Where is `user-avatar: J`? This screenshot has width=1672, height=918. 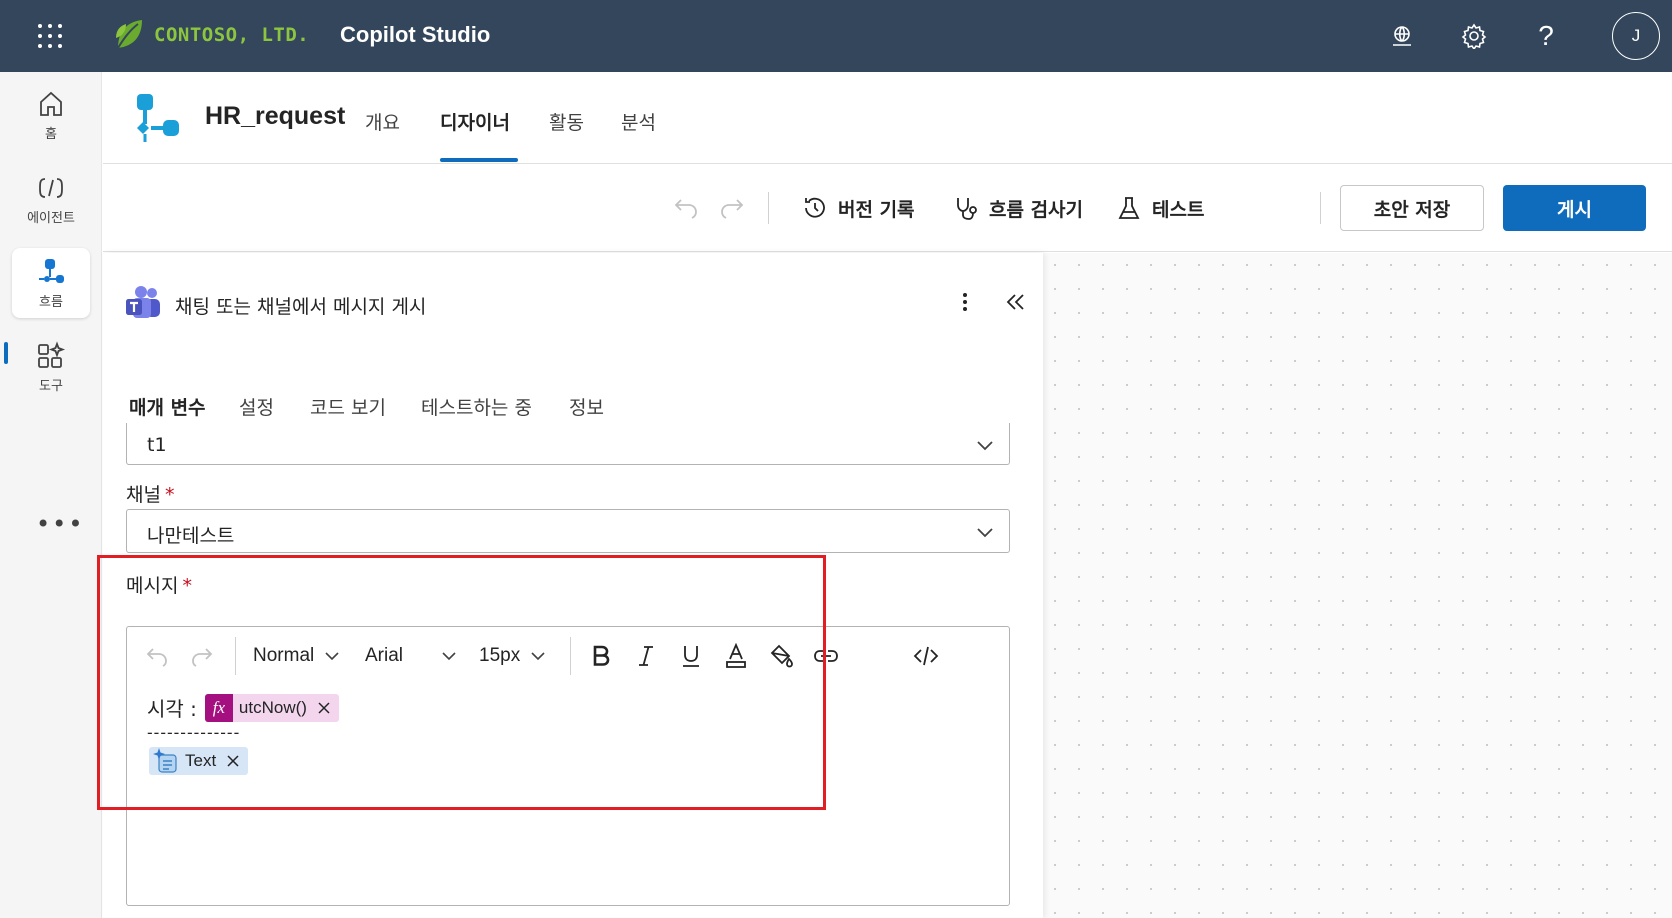
user-avatar: J is located at coordinates (1636, 36).